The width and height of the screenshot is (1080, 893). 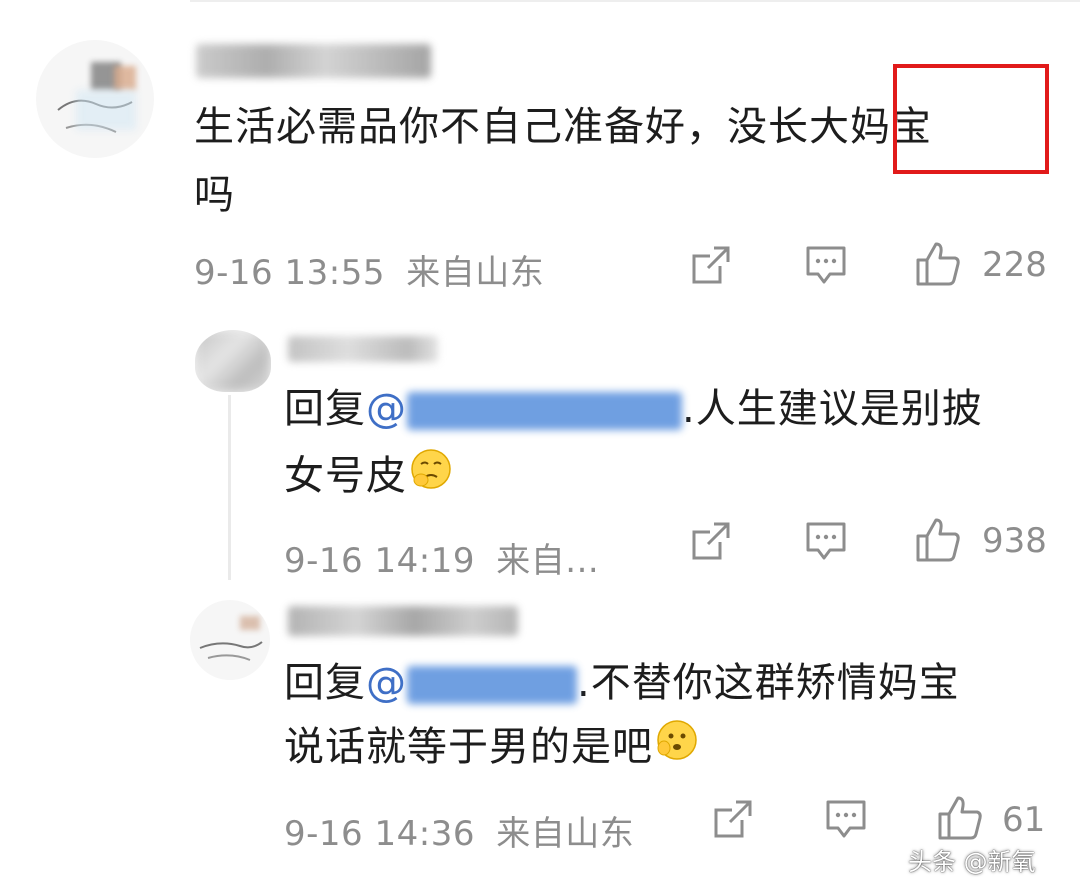 I want to click on top-divider, so click(x=635, y=1).